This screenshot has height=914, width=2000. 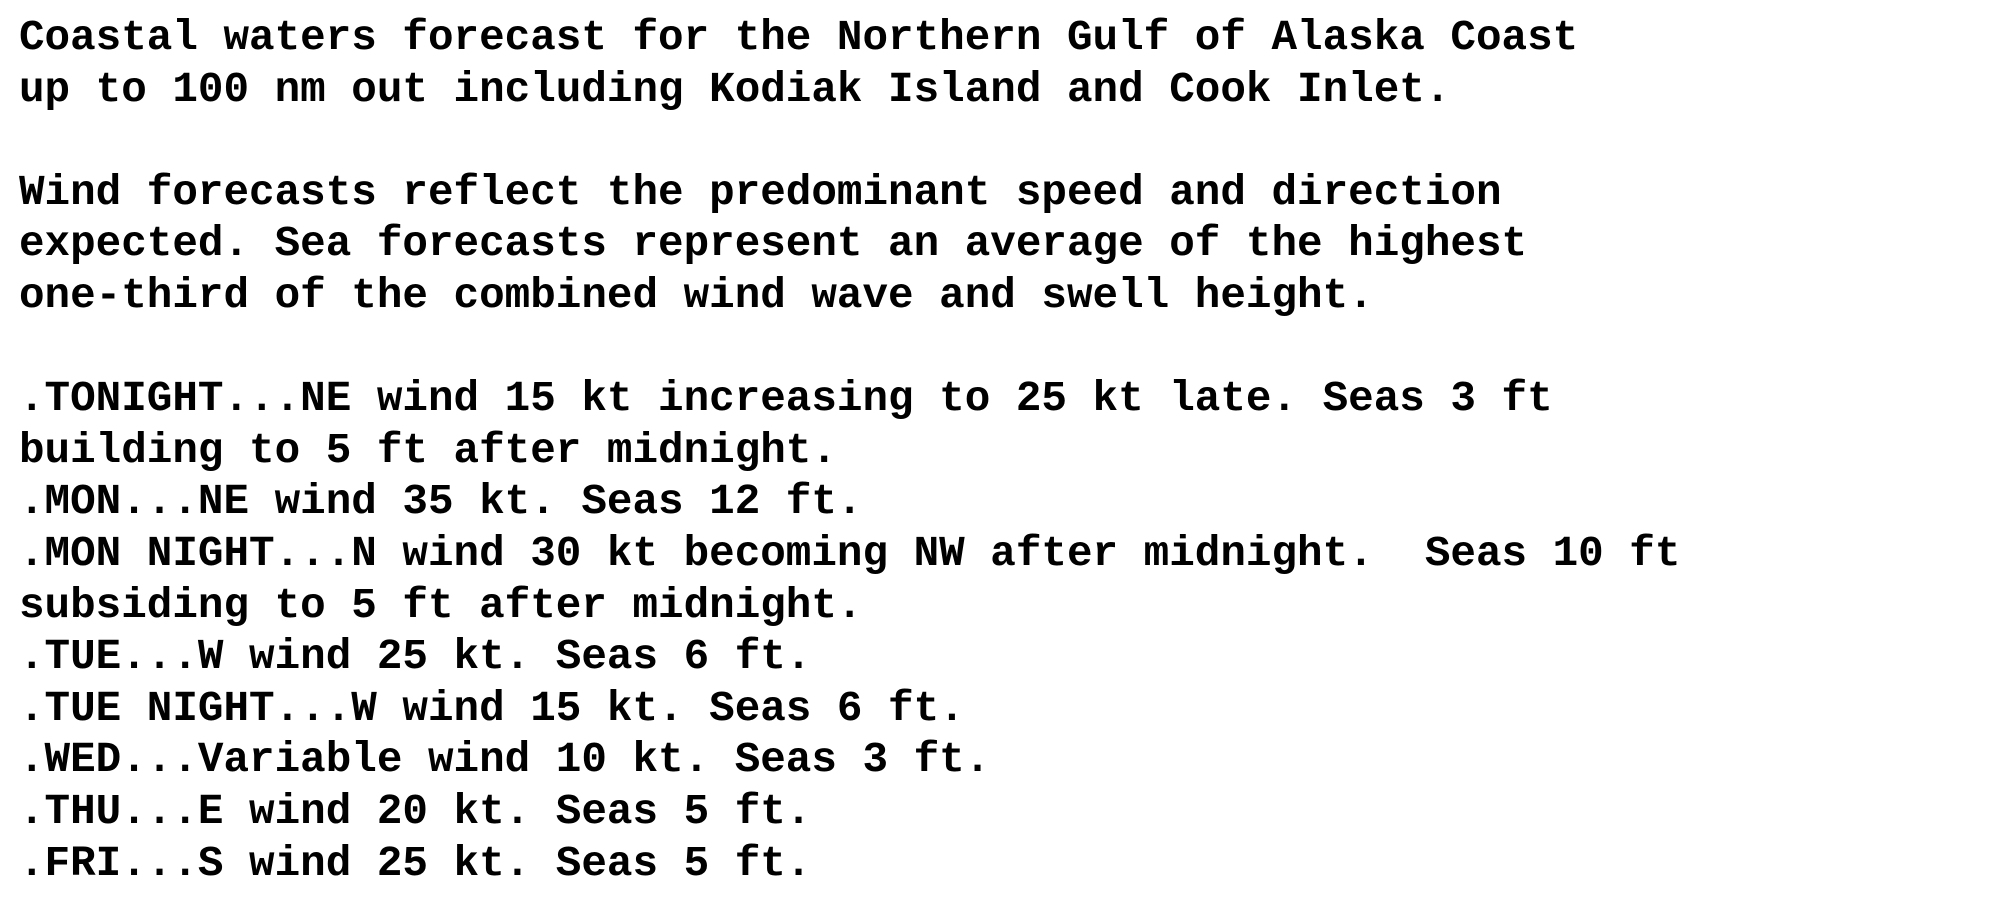 What do you see at coordinates (492, 708) in the screenshot?
I see `forecast-period-tue-night: .TUE NIGHT...W wind 15 kt. Seas 6 ft.` at bounding box center [492, 708].